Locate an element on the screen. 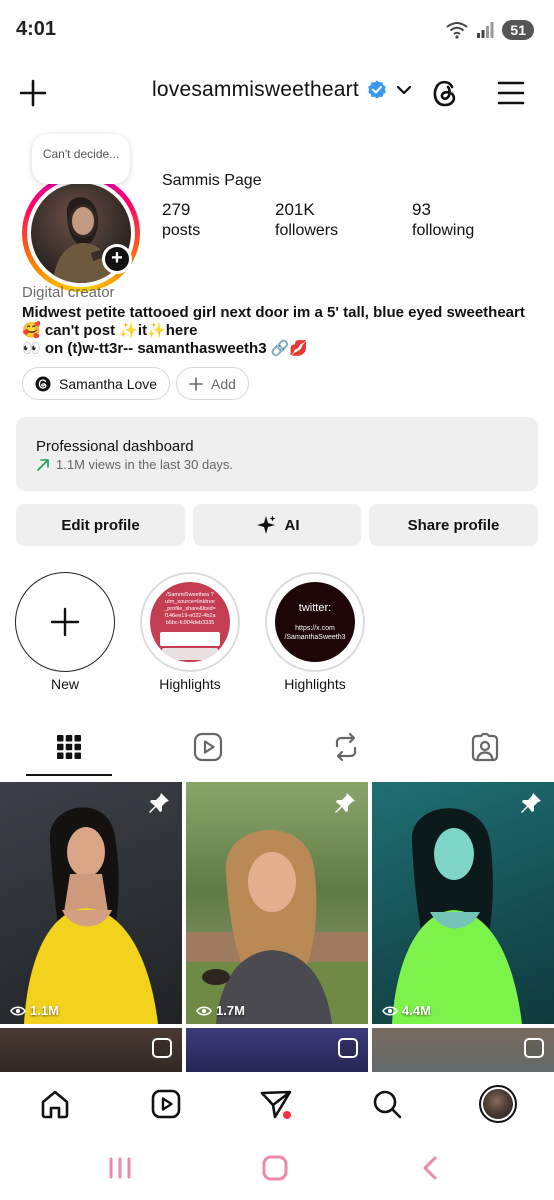 The image size is (554, 1200). home-system-button is located at coordinates (275, 1170).